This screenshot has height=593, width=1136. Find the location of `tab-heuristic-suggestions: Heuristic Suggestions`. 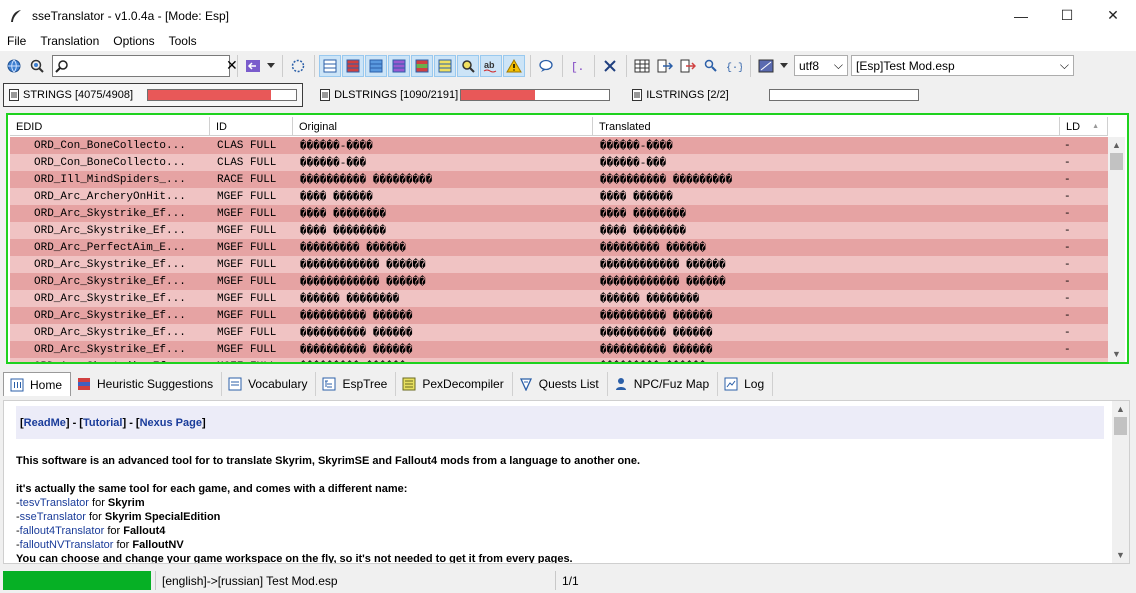

tab-heuristic-suggestions: Heuristic Suggestions is located at coordinates (147, 384).